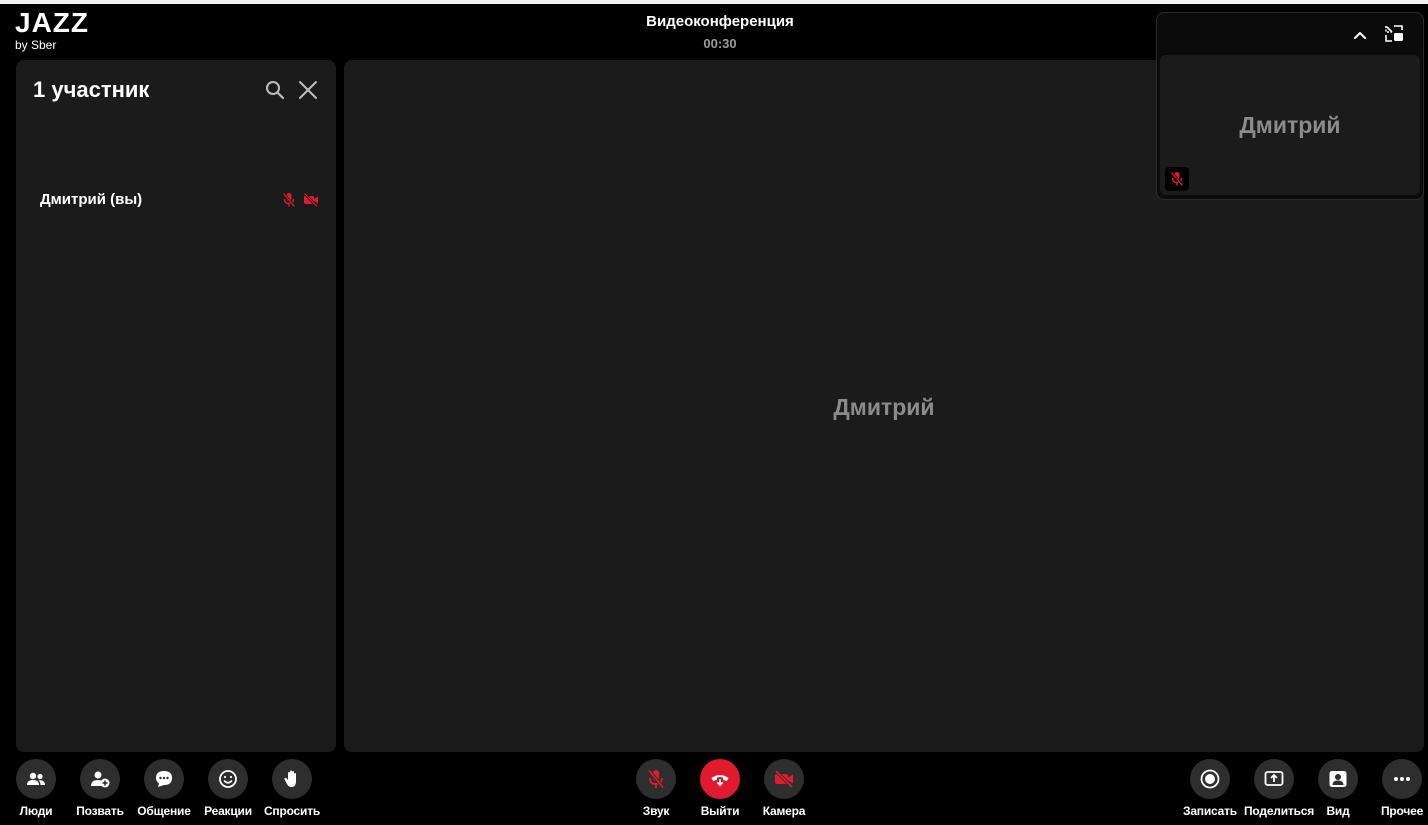 The height and width of the screenshot is (825, 1428). I want to click on share-button: Поделиться, so click(1279, 788).